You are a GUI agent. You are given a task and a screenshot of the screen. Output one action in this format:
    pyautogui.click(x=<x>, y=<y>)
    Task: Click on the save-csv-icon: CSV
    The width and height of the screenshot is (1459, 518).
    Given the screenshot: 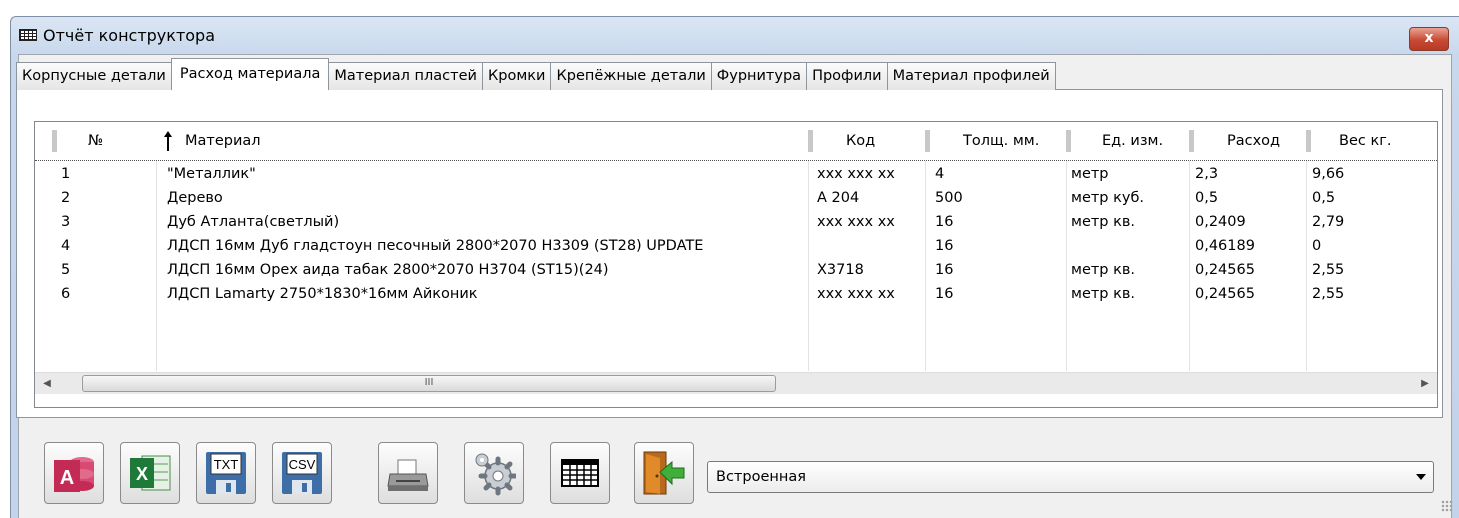 What is the action you would take?
    pyautogui.click(x=302, y=473)
    